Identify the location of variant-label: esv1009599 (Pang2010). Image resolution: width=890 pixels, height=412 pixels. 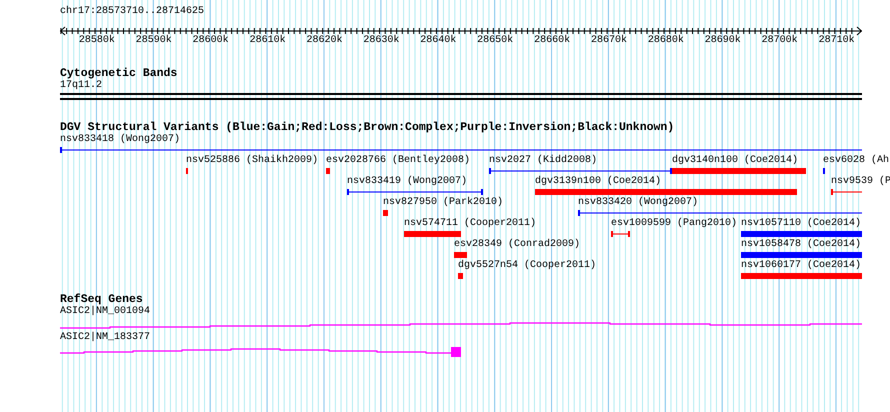
(674, 224).